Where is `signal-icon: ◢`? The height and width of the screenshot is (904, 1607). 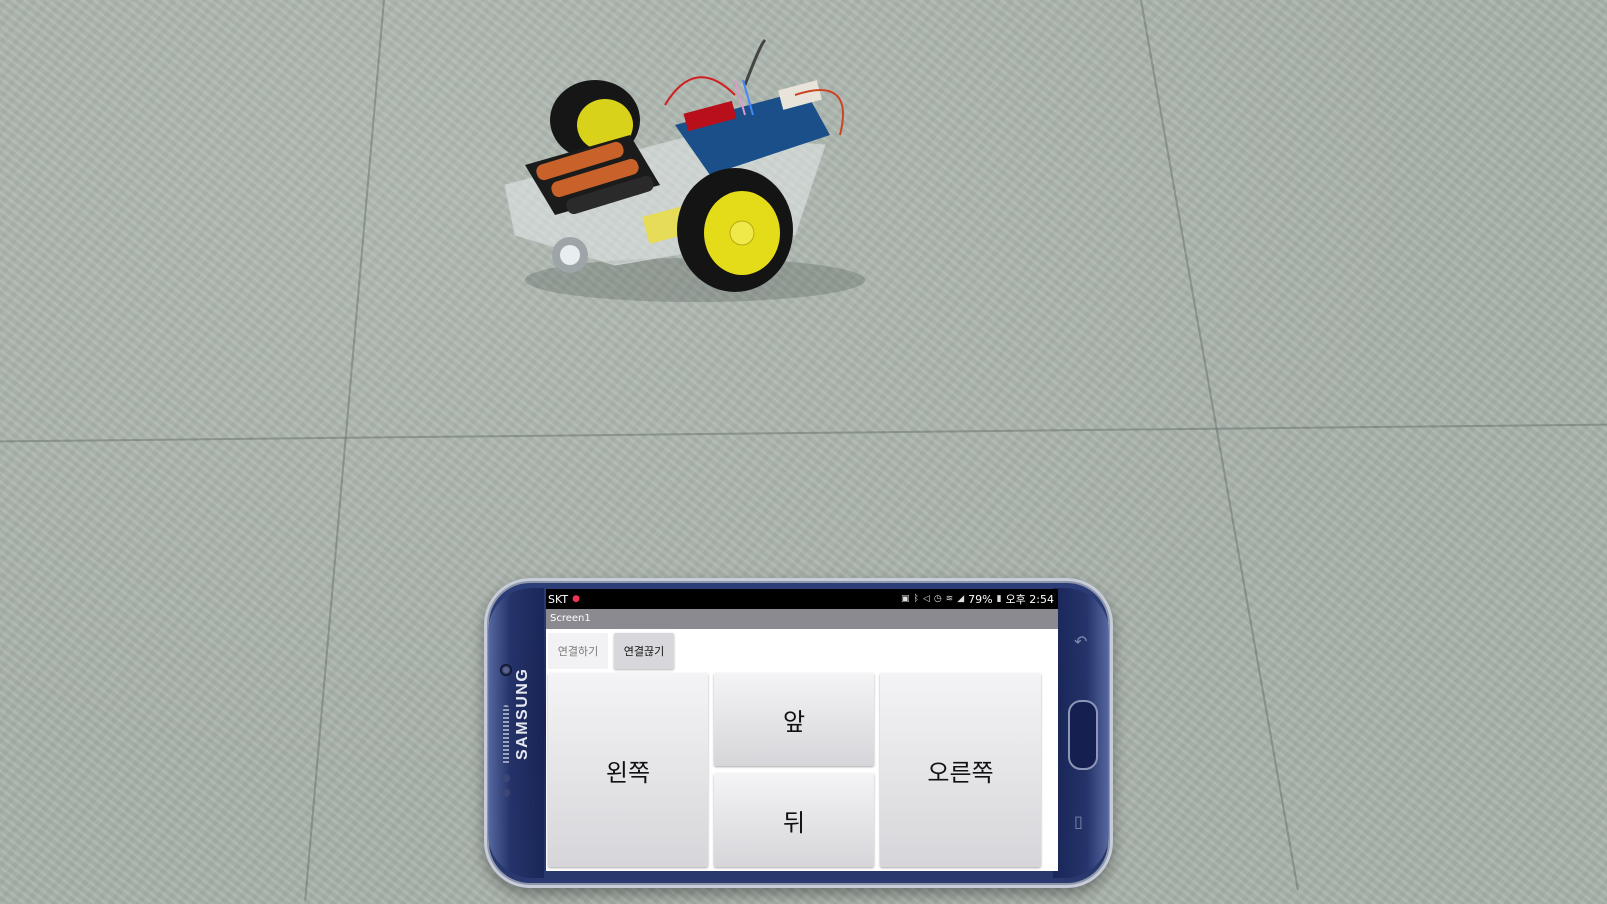 signal-icon: ◢ is located at coordinates (961, 599).